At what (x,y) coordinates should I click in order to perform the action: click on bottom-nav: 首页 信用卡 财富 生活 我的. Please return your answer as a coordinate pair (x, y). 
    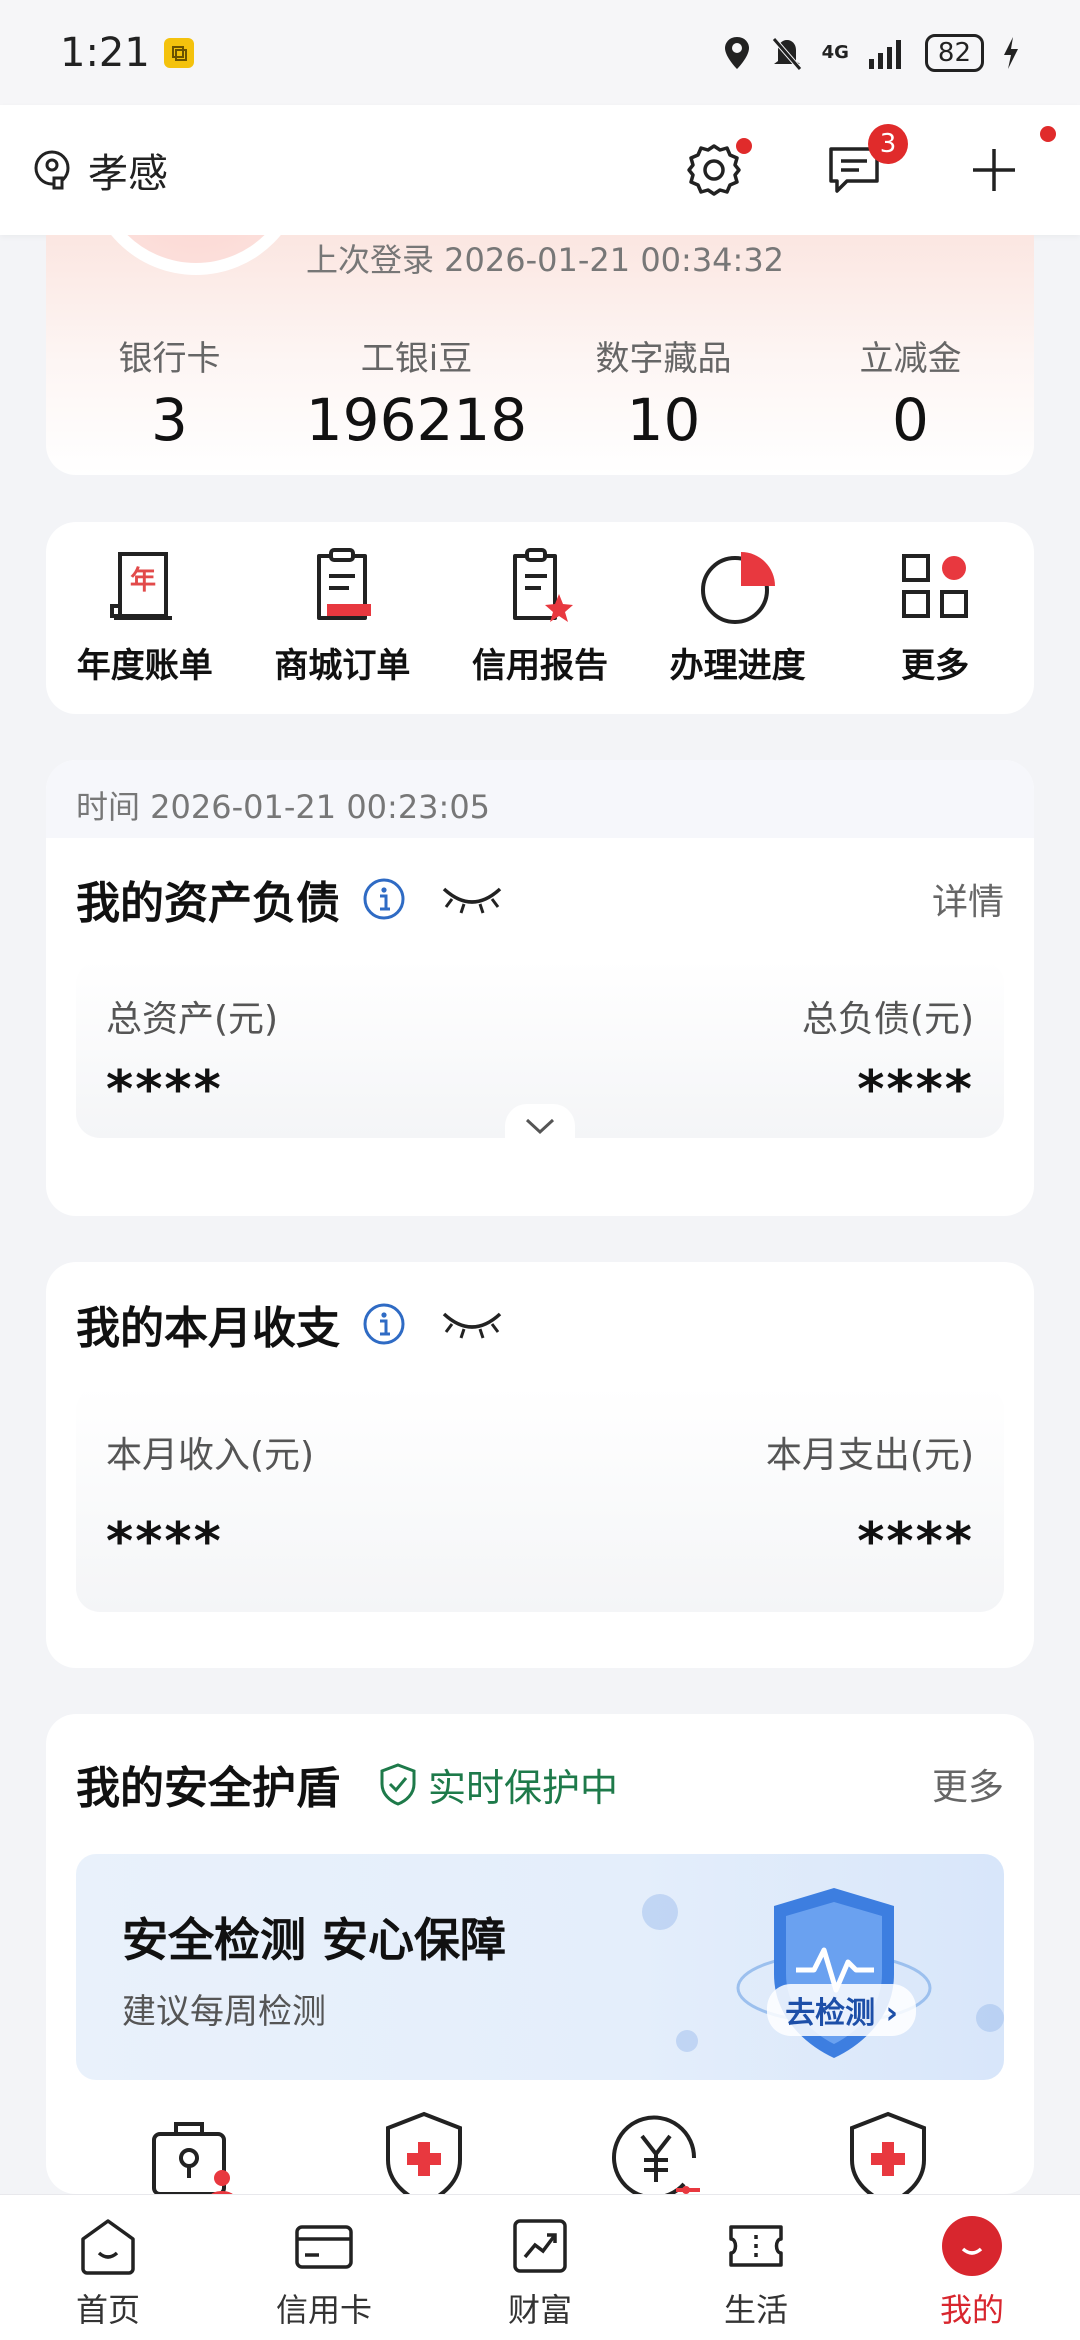
    Looking at the image, I should click on (540, 2267).